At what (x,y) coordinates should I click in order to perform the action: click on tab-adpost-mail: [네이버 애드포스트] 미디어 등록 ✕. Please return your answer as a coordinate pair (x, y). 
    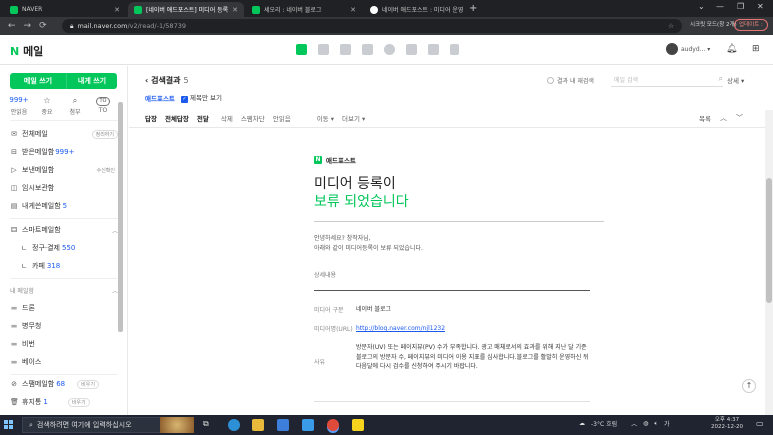
    Looking at the image, I should click on (186, 9).